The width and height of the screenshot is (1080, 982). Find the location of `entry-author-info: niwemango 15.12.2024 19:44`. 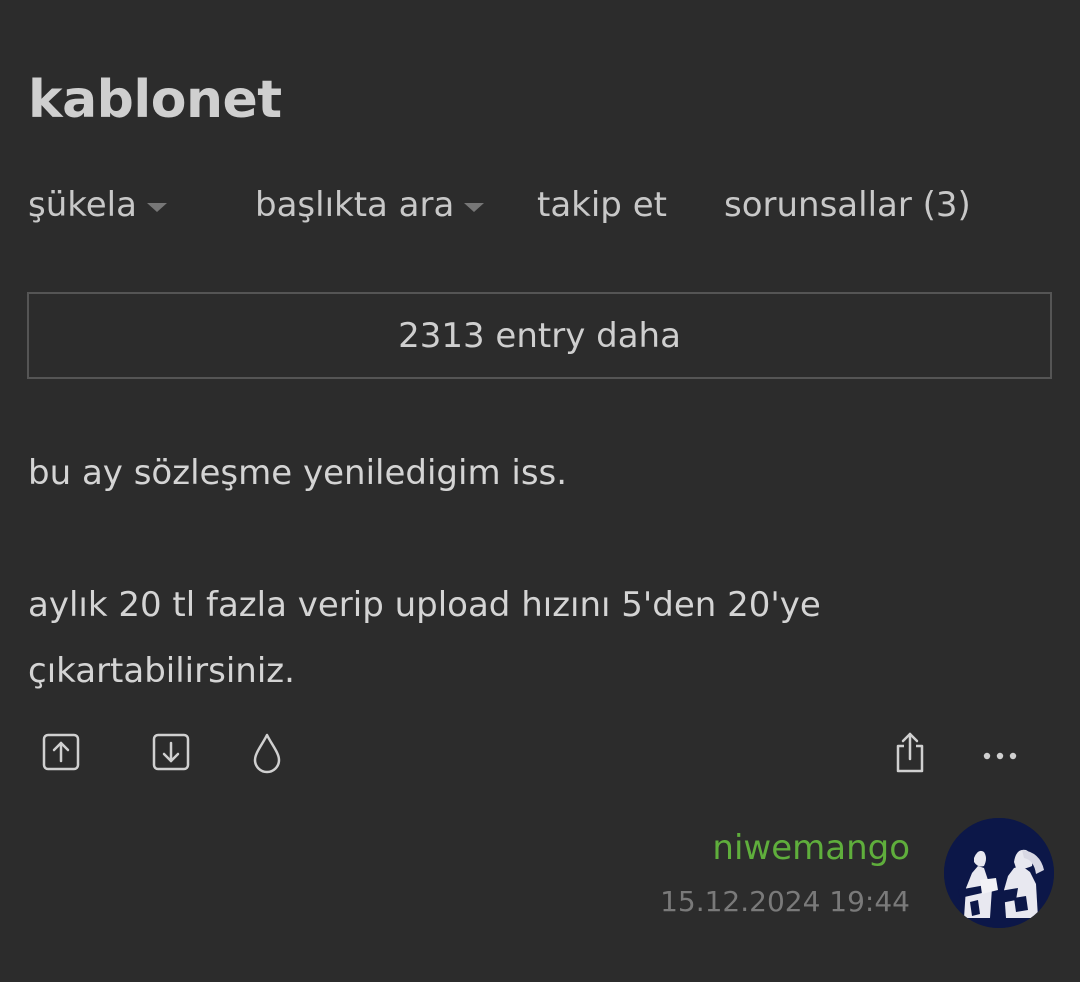

entry-author-info: niwemango 15.12.2024 19:44 is located at coordinates (785, 875).